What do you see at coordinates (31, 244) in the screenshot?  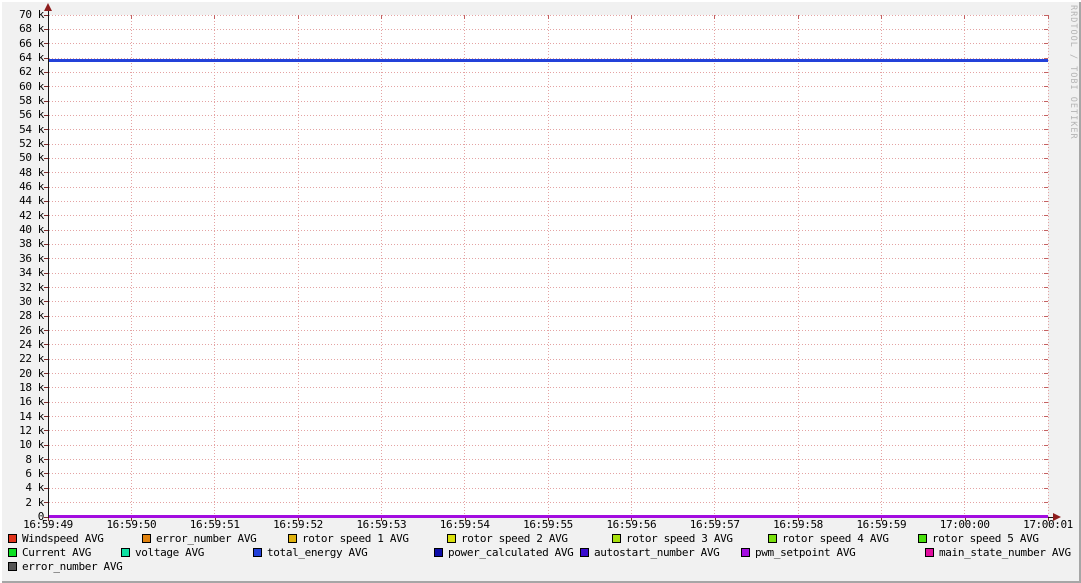 I see `y-tick-label: 38 k` at bounding box center [31, 244].